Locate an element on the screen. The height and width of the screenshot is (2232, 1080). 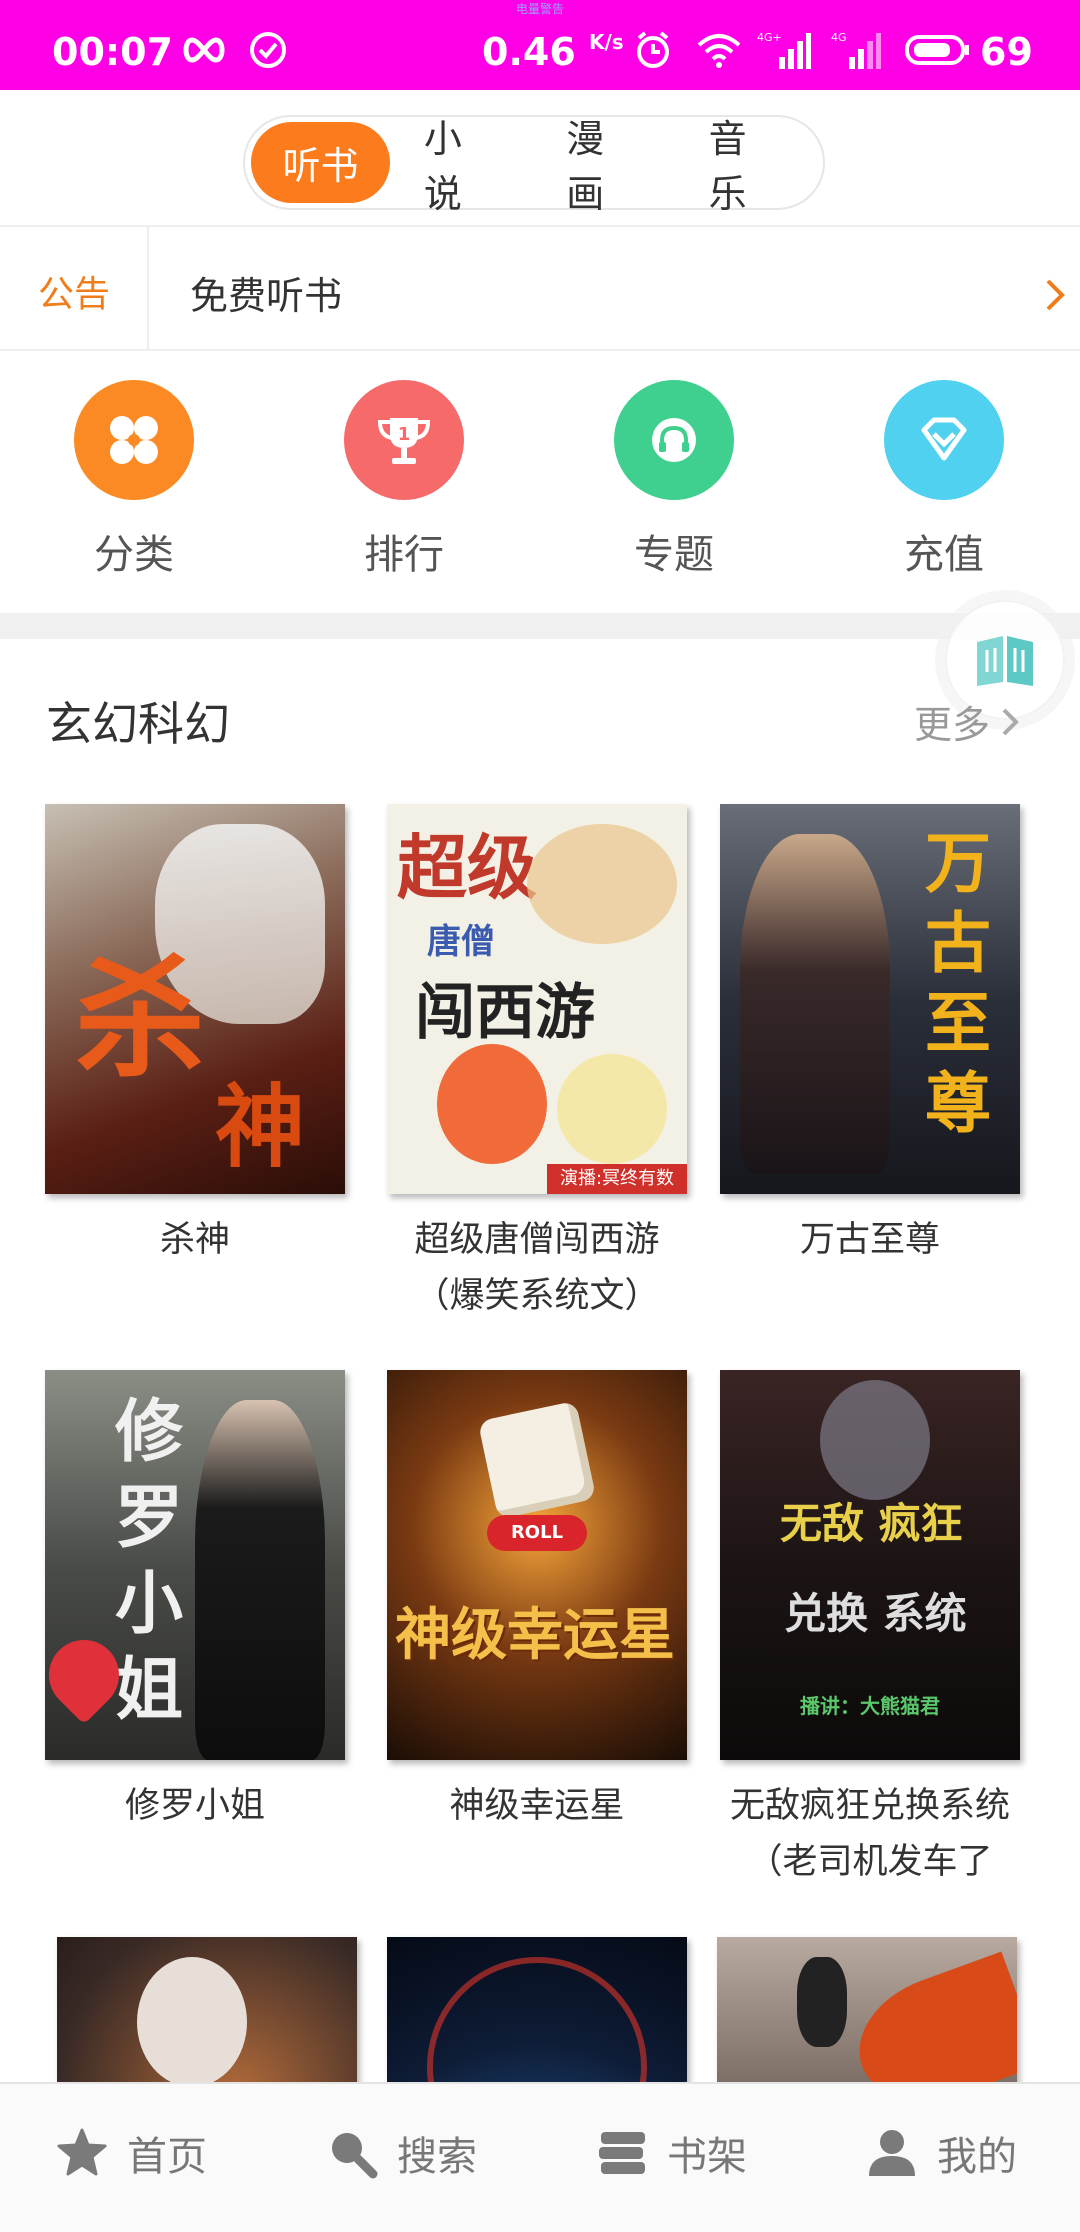
cover-title-text: 超级 is located at coordinates (467, 868).